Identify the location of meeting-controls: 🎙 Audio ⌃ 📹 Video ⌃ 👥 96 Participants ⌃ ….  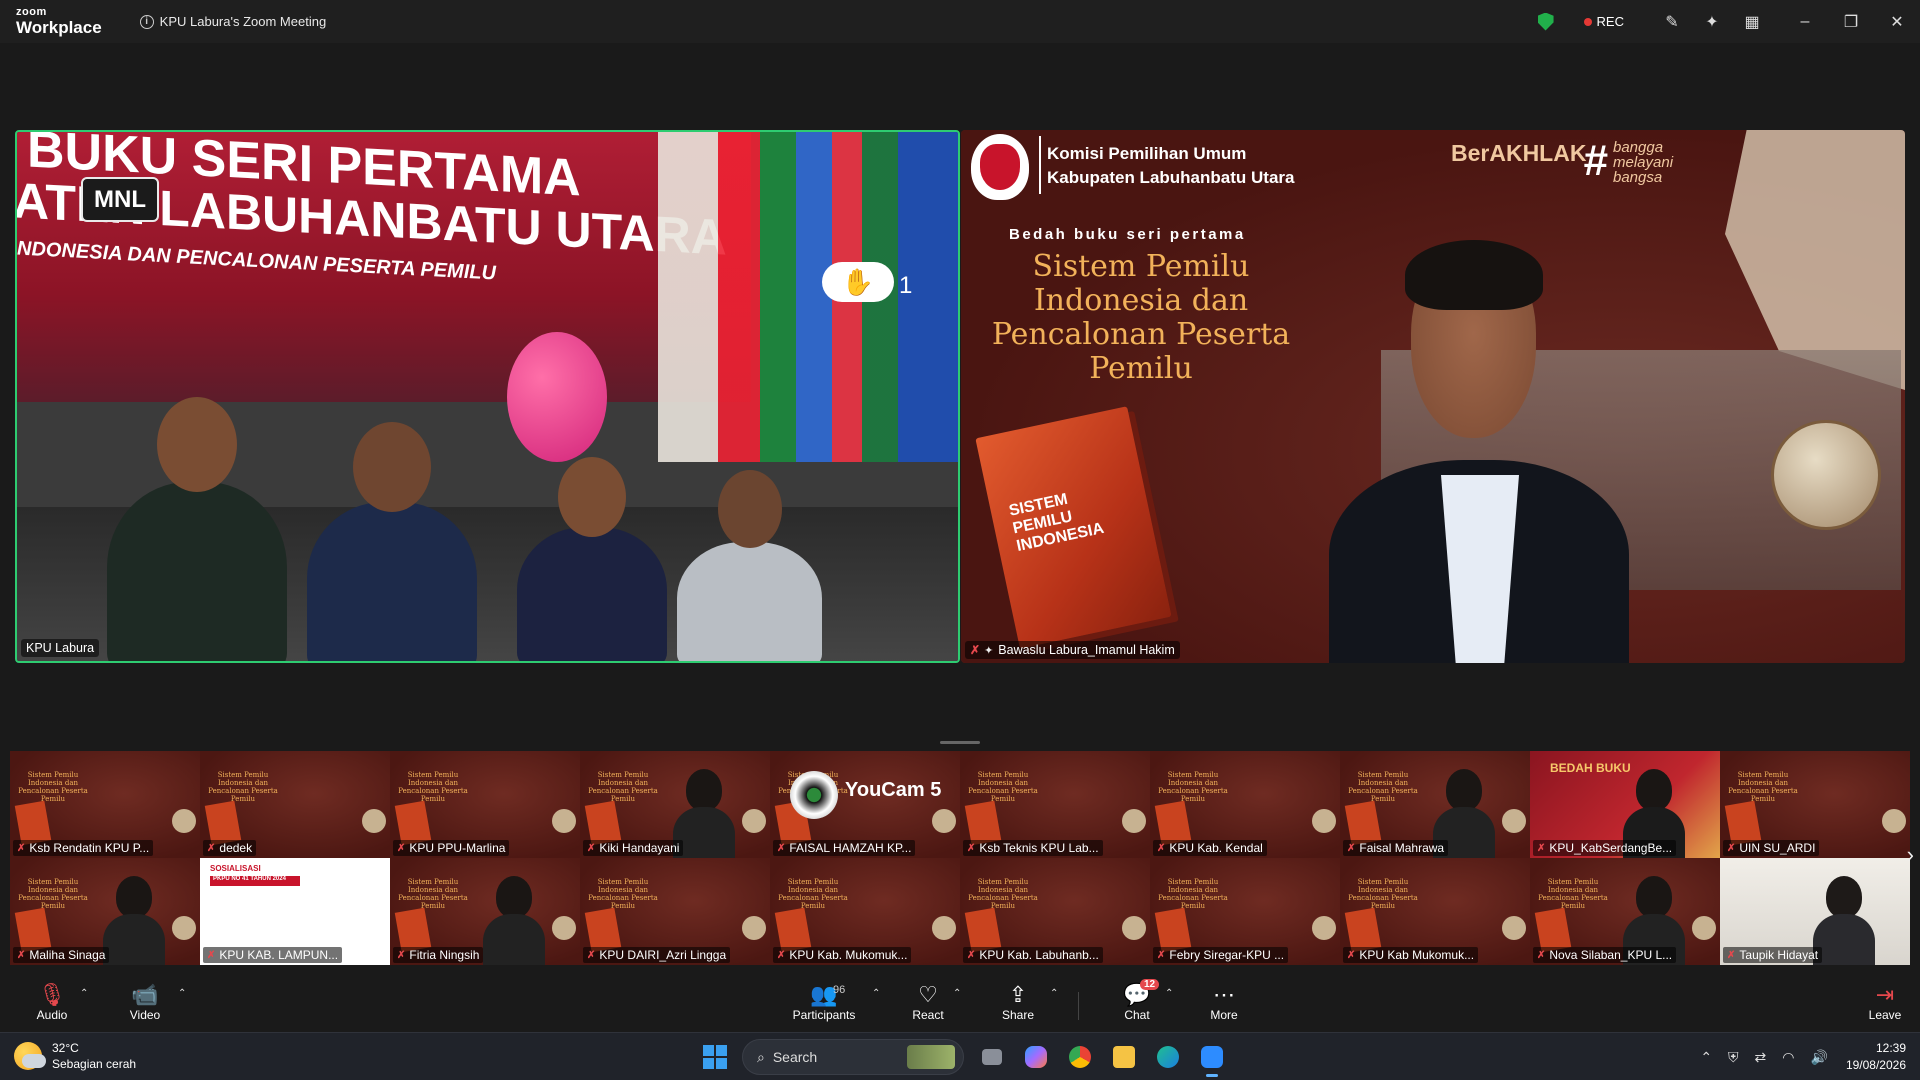
(960, 1001).